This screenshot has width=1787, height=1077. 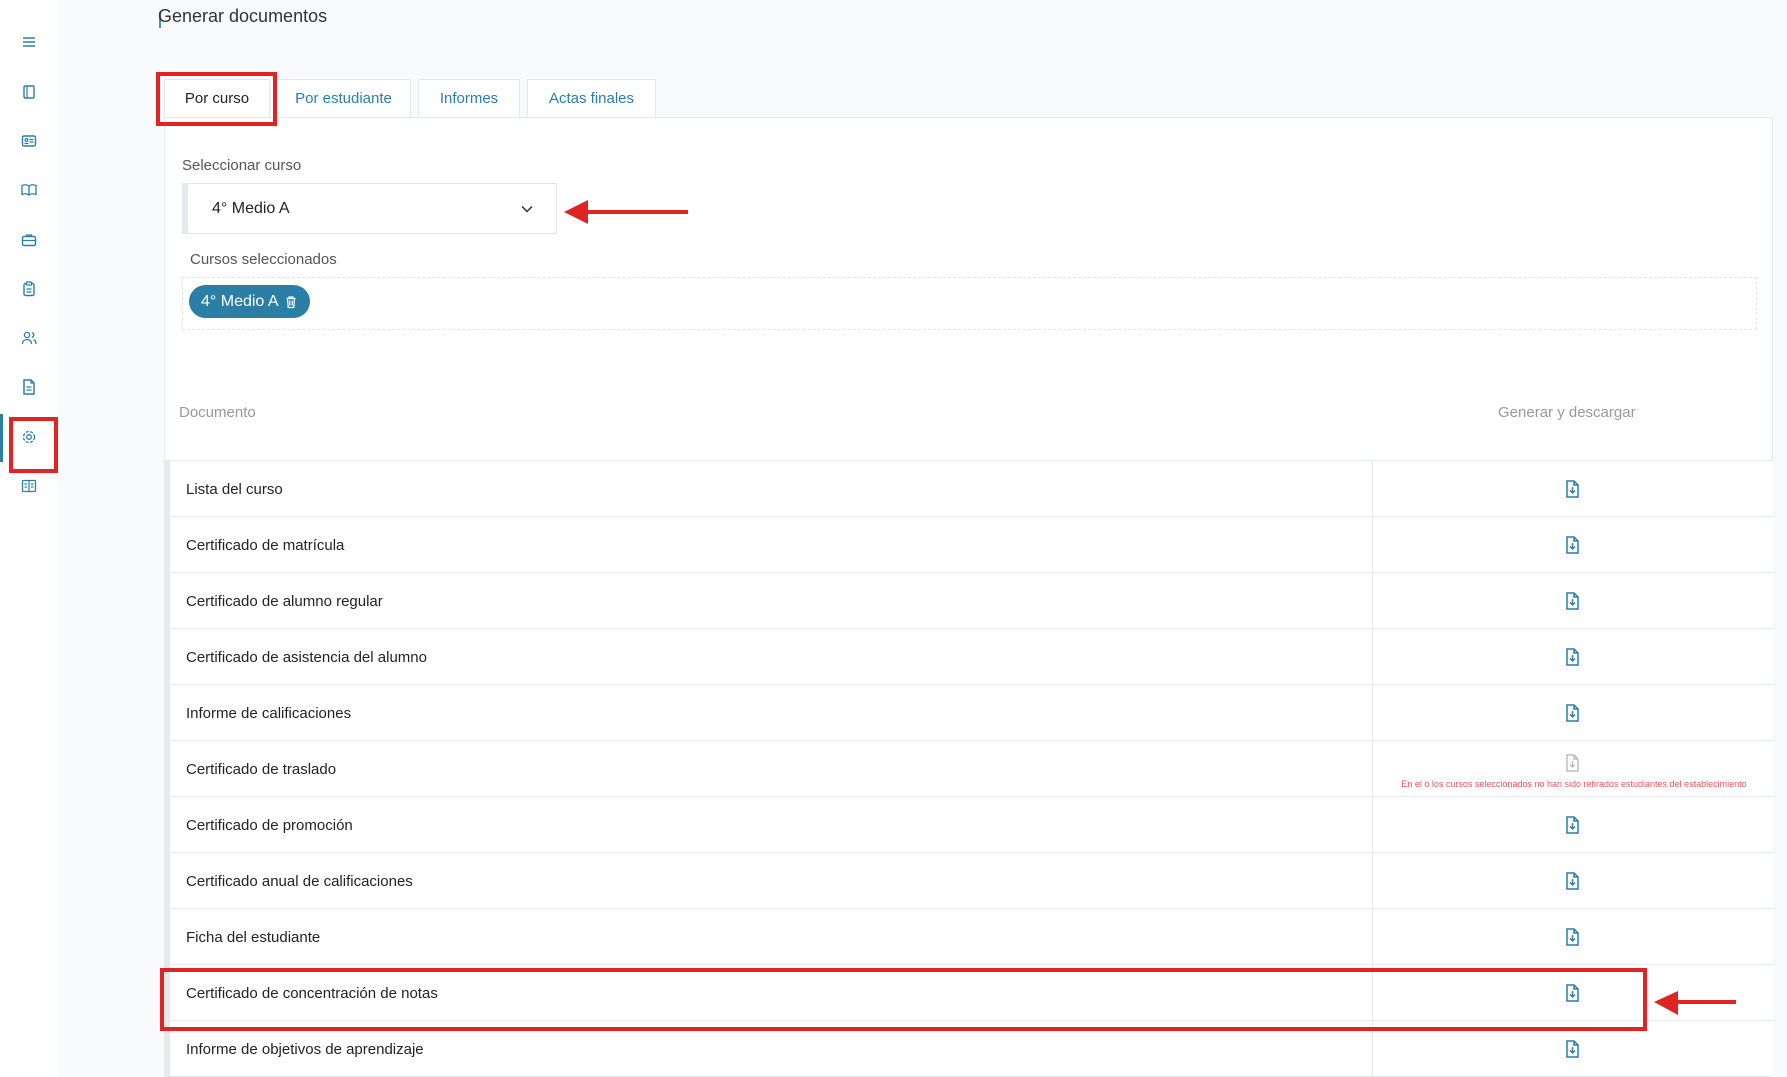 What do you see at coordinates (240, 301) in the screenshot?
I see `chip-label: 4° Medio A` at bounding box center [240, 301].